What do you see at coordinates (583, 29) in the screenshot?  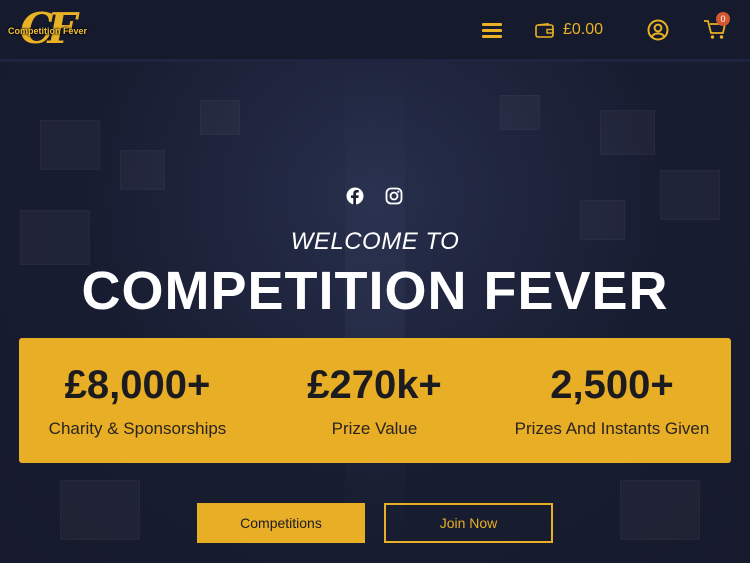 I see `wallet-balance: £0.00` at bounding box center [583, 29].